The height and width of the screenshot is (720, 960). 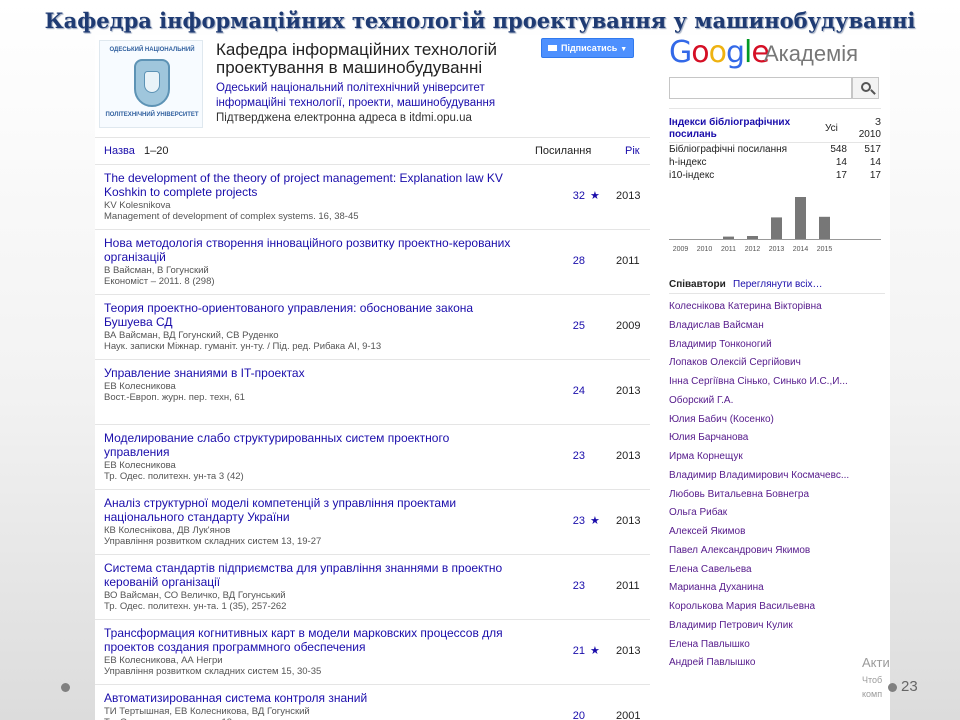 What do you see at coordinates (563, 151) in the screenshot?
I see `cited-by-header: Посилання` at bounding box center [563, 151].